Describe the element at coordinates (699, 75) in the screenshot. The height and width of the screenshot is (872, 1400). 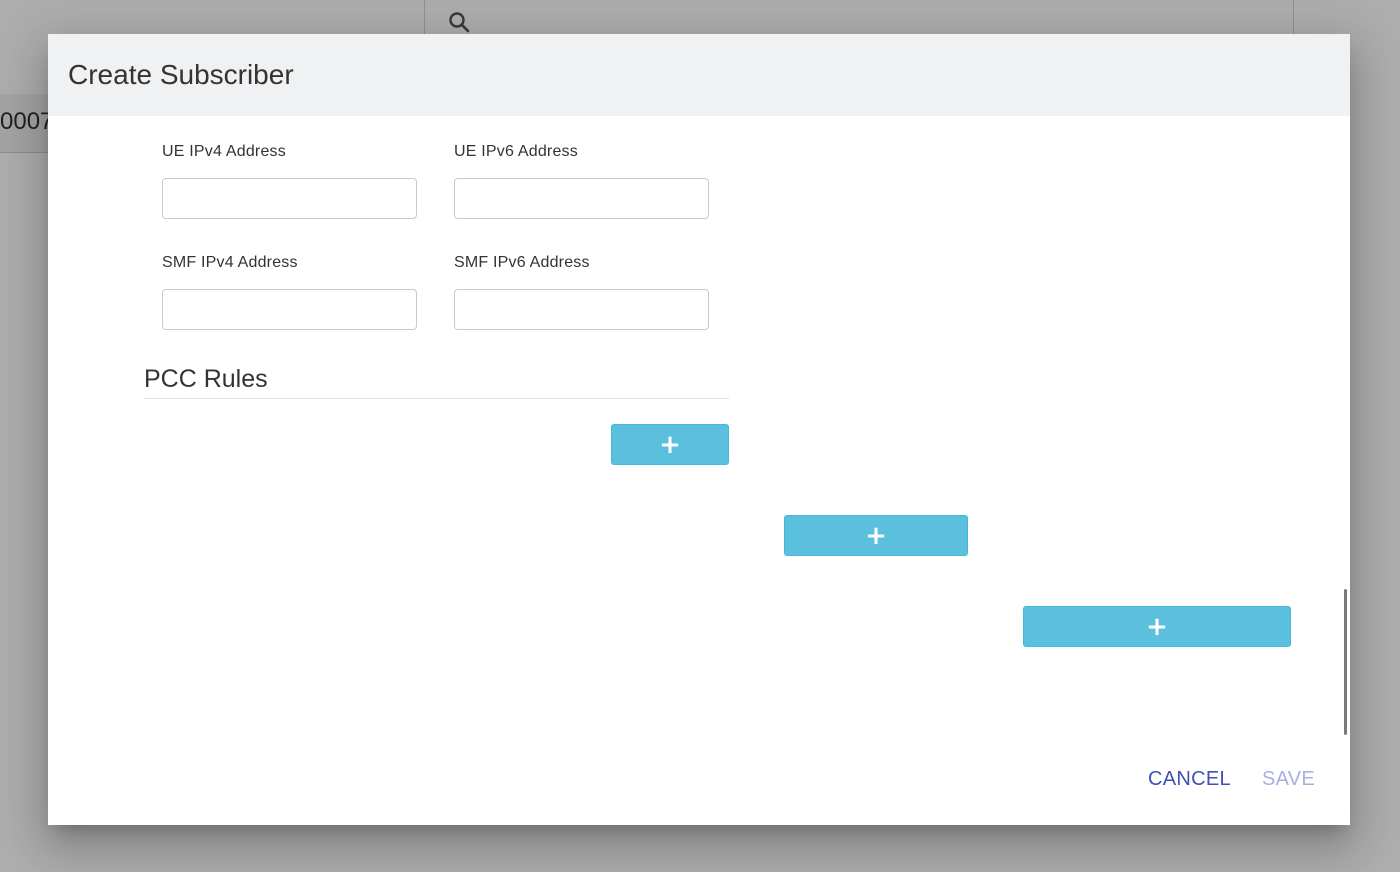
I see `dialog-header: Create Subscriber` at that location.